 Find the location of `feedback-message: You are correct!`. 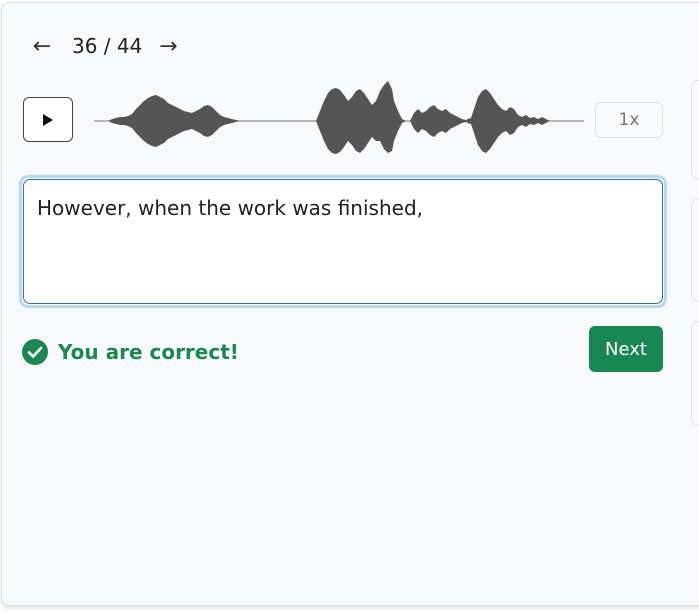

feedback-message: You are correct! is located at coordinates (130, 351).